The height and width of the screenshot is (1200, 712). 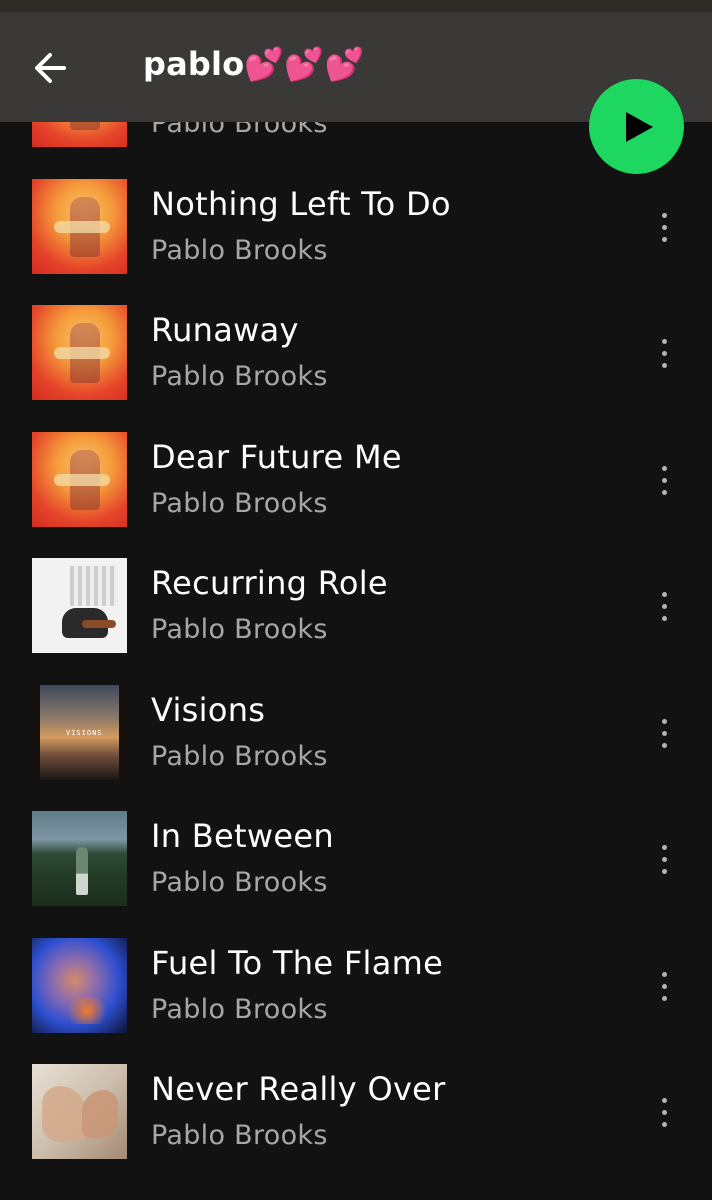 What do you see at coordinates (356, 1001) in the screenshot?
I see `track-row: Fuel To The Flame Pablo Brooks` at bounding box center [356, 1001].